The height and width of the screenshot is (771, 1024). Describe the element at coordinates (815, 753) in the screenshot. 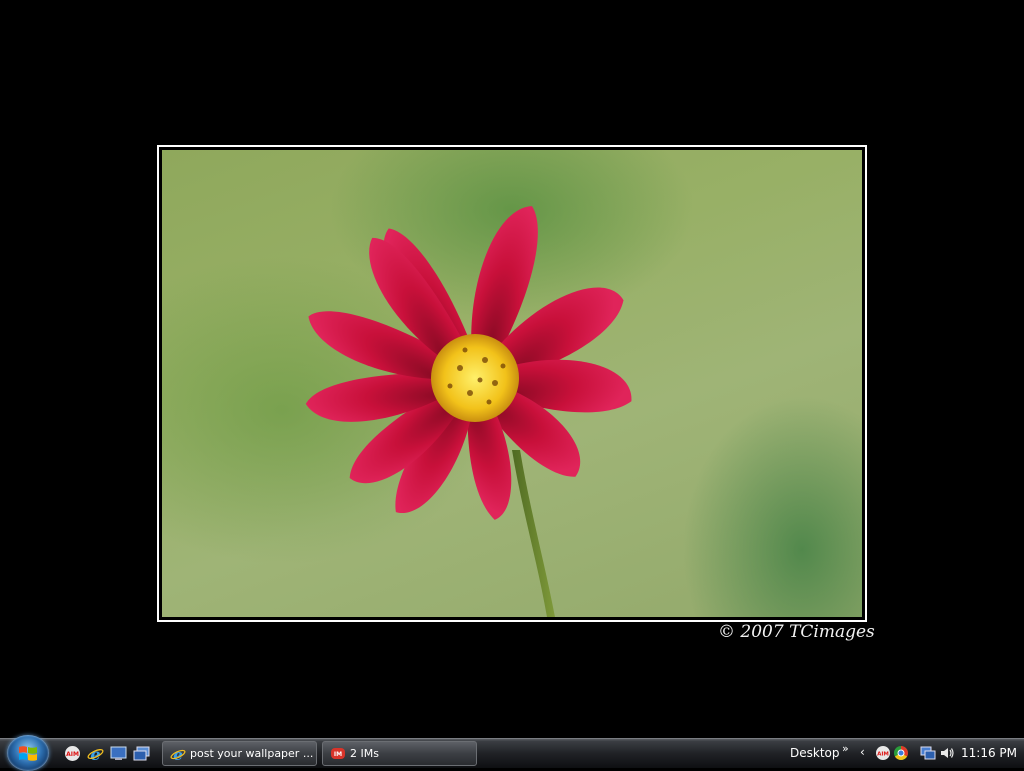

I see `desktop-toolbar-label: Desktop` at that location.